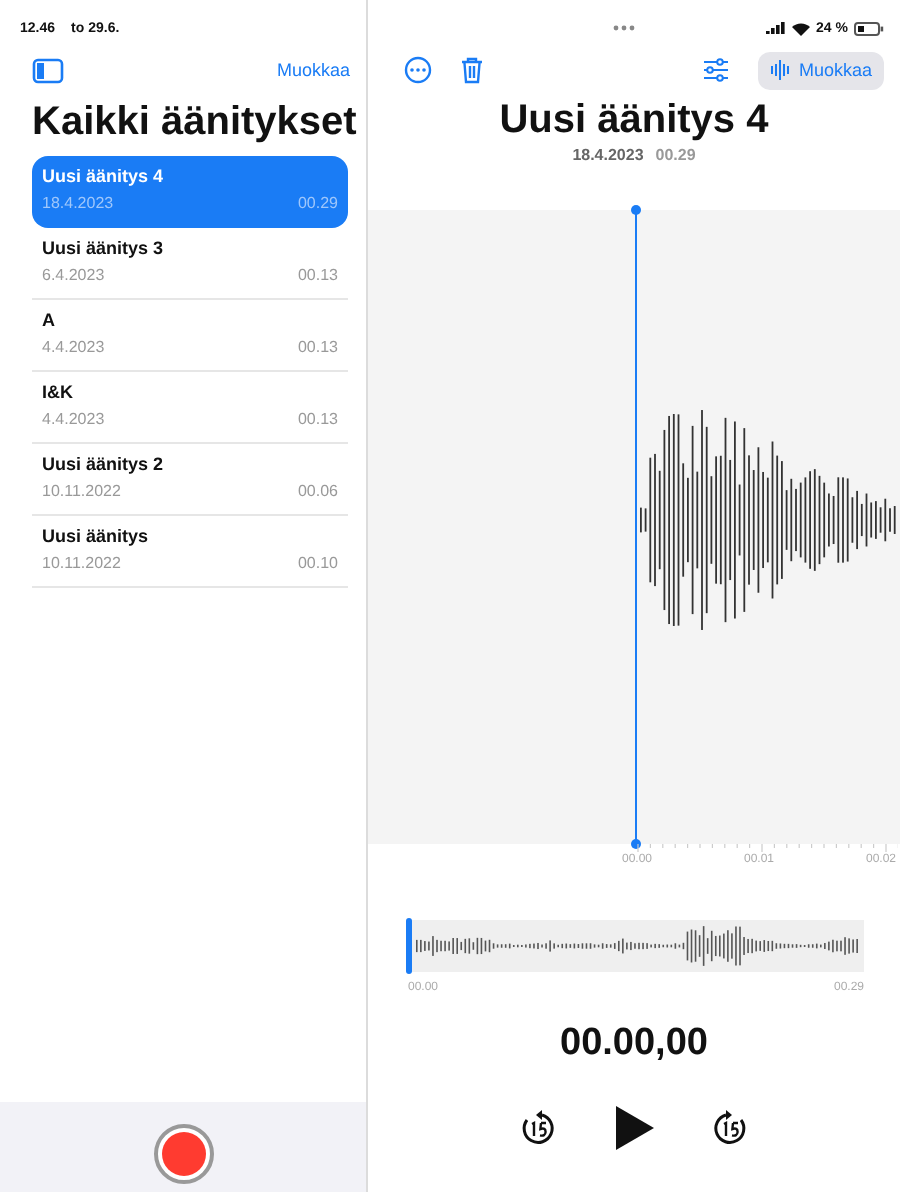  What do you see at coordinates (190, 552) in the screenshot?
I see `recording-item: Uusi äänitys 10.11.2022 00.10` at bounding box center [190, 552].